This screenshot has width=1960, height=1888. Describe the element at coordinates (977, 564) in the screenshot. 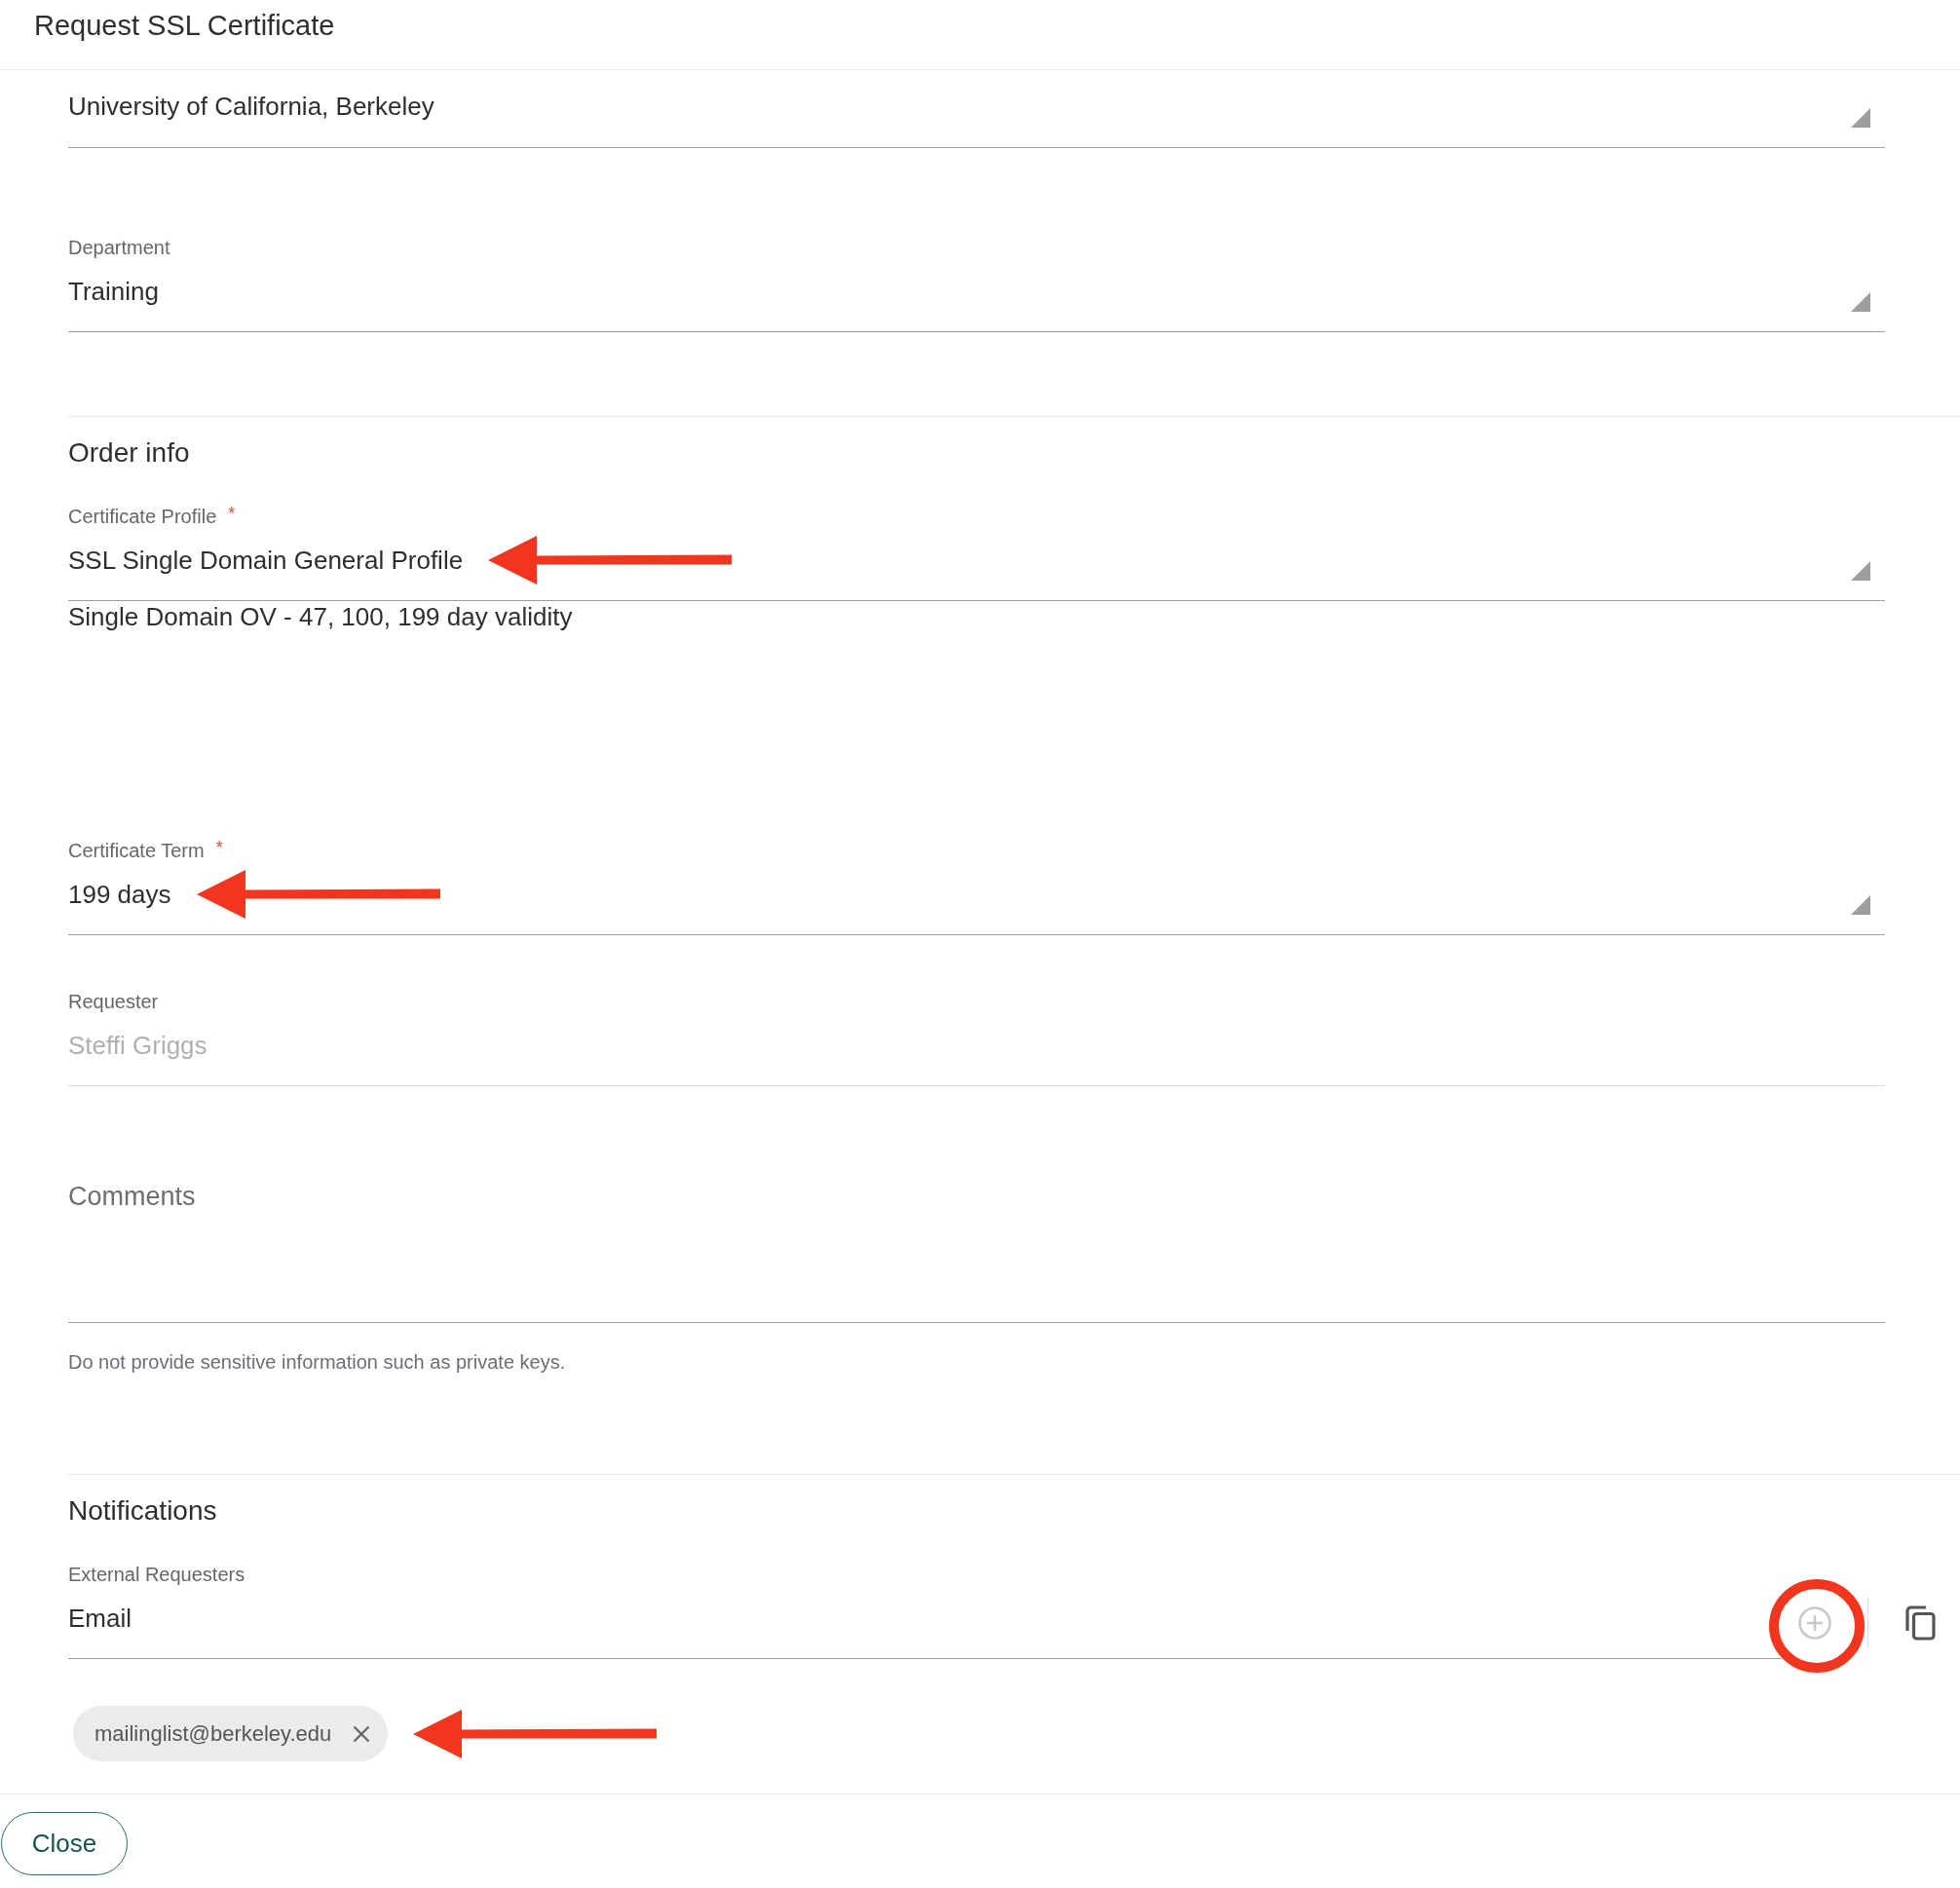

I see `select-field: SSL Single Domain General Profile` at that location.